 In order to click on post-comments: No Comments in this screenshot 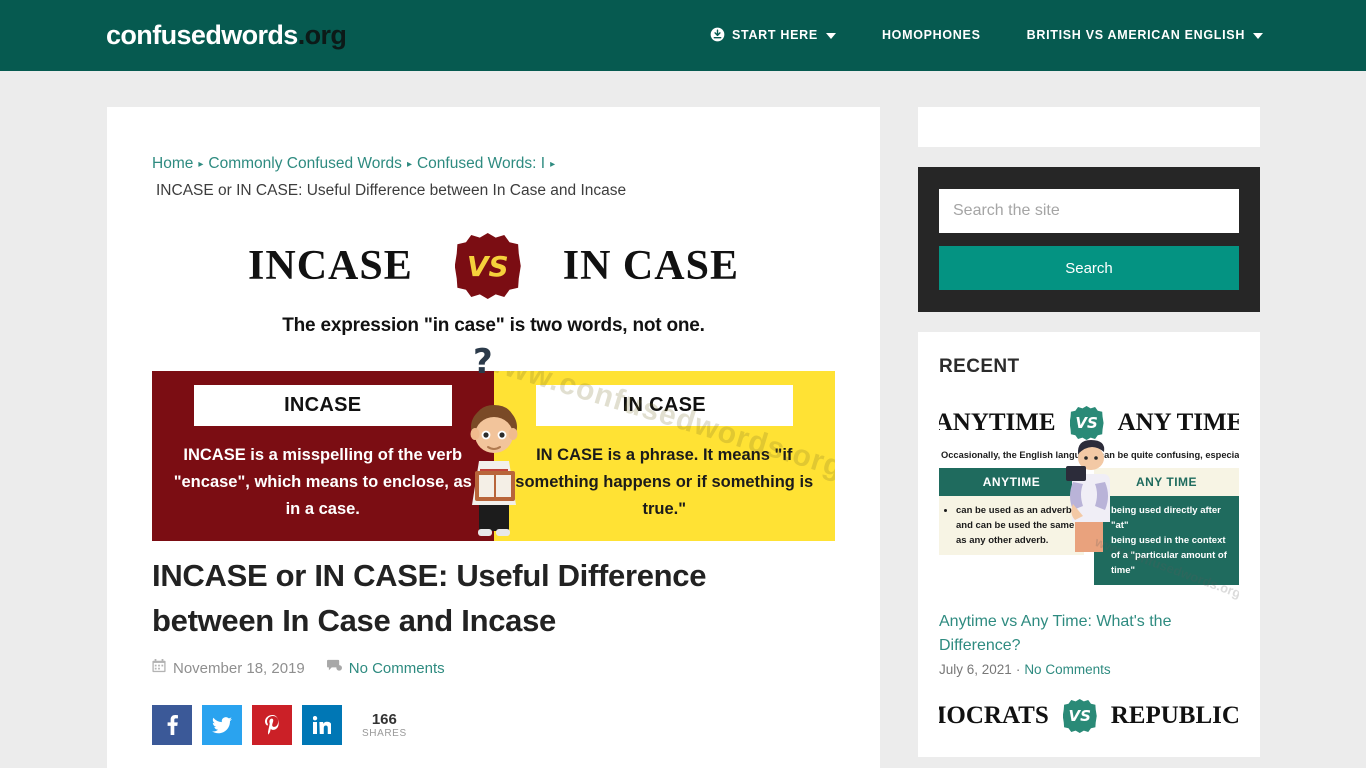, I will do `click(385, 668)`.